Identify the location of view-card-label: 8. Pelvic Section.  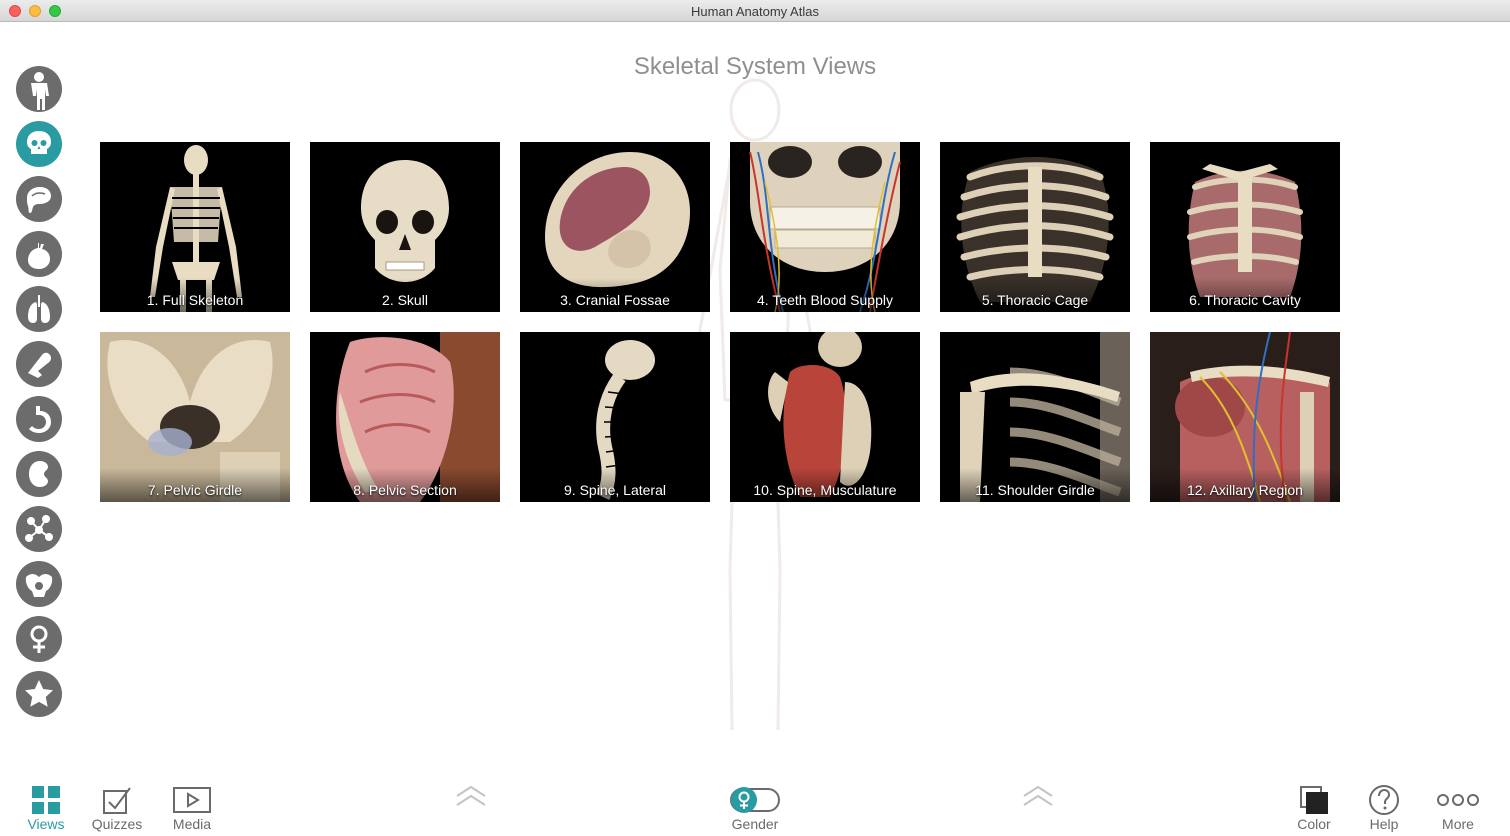
(405, 485).